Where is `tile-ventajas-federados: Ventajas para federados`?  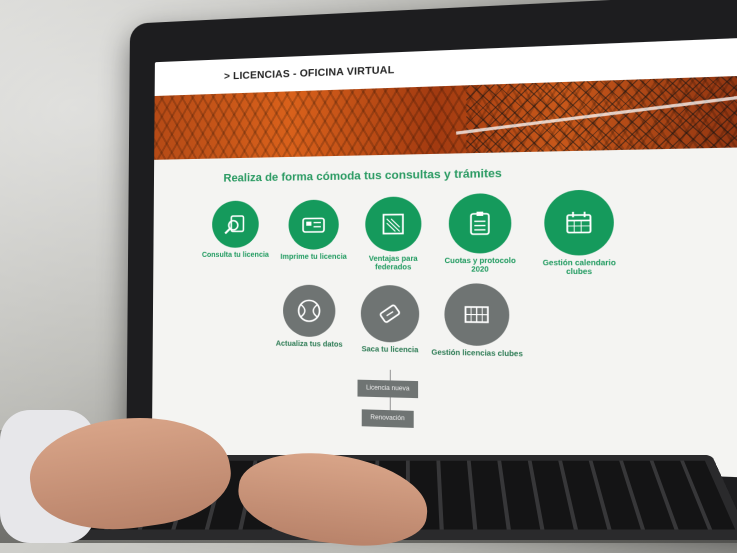
tile-ventajas-federados: Ventajas para federados is located at coordinates (393, 234).